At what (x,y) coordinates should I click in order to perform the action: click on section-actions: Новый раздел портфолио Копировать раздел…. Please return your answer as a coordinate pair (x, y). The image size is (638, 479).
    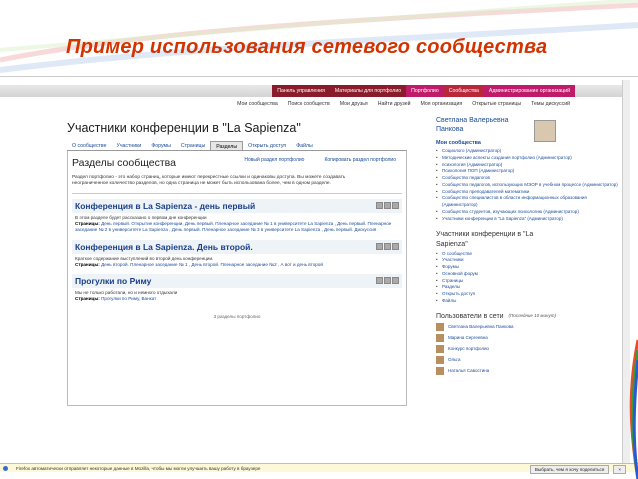
    Looking at the image, I should click on (320, 160).